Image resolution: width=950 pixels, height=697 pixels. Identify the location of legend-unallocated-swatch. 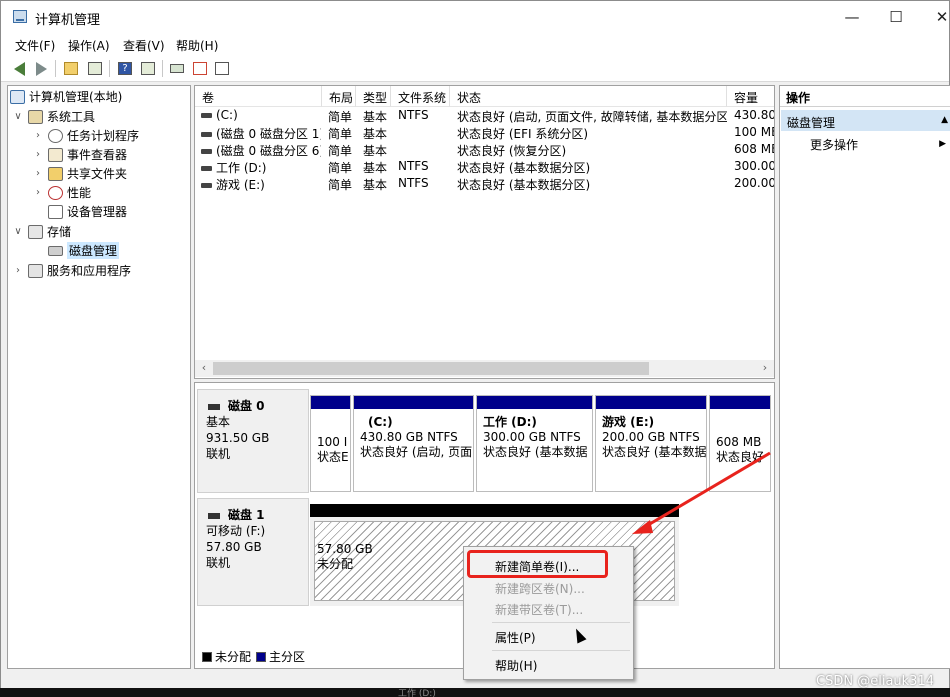
(207, 656).